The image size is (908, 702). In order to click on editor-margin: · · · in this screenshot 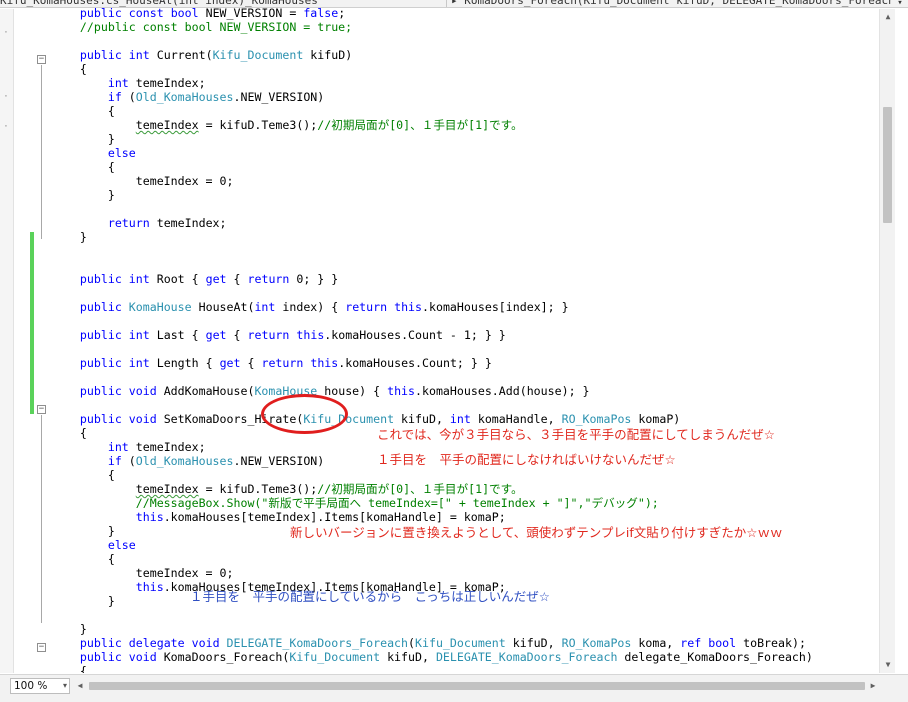, I will do `click(7, 341)`.